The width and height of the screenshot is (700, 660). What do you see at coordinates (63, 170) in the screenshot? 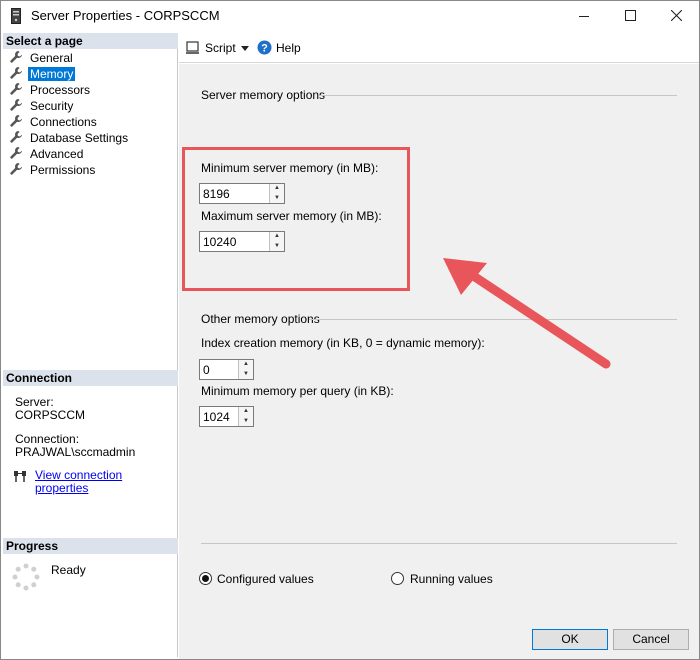
I see `sidebar-item-label: Permissions` at bounding box center [63, 170].